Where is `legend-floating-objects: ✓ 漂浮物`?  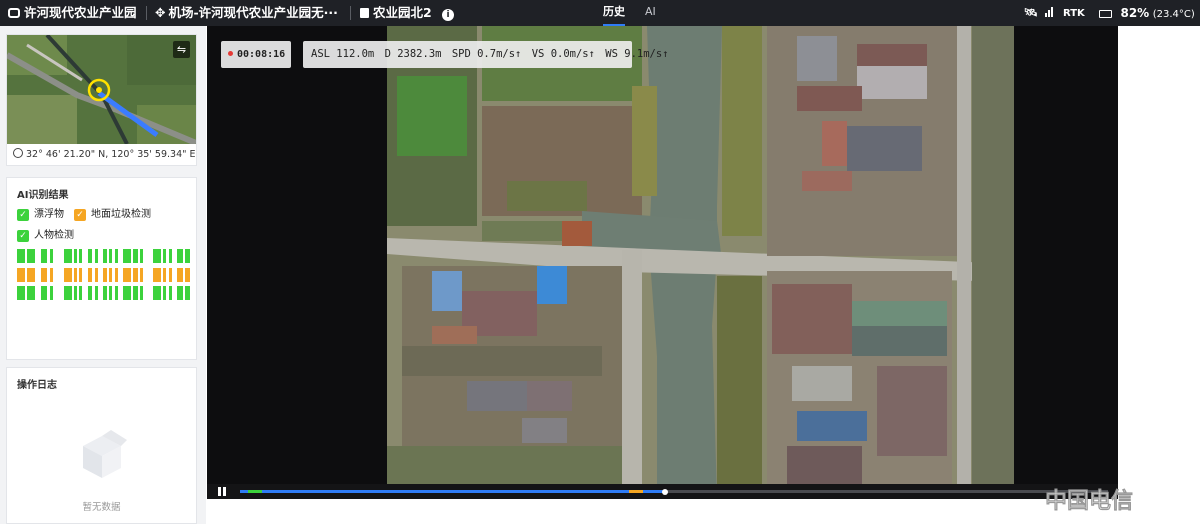 legend-floating-objects: ✓ 漂浮物 is located at coordinates (40, 215).